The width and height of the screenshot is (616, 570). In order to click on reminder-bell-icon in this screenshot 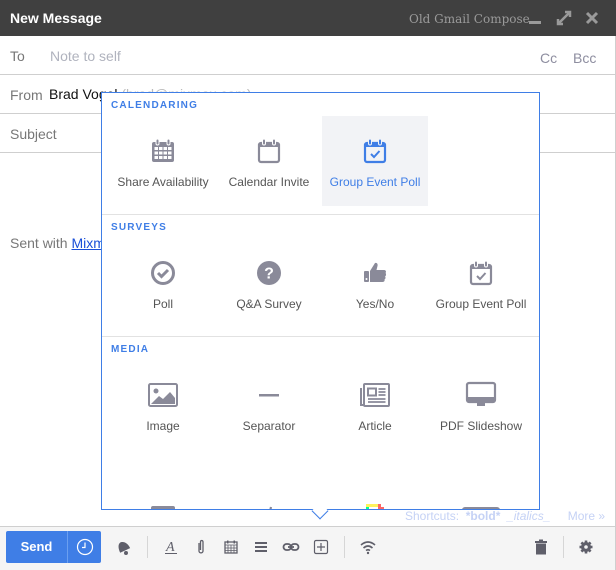, I will do `click(123, 547)`.